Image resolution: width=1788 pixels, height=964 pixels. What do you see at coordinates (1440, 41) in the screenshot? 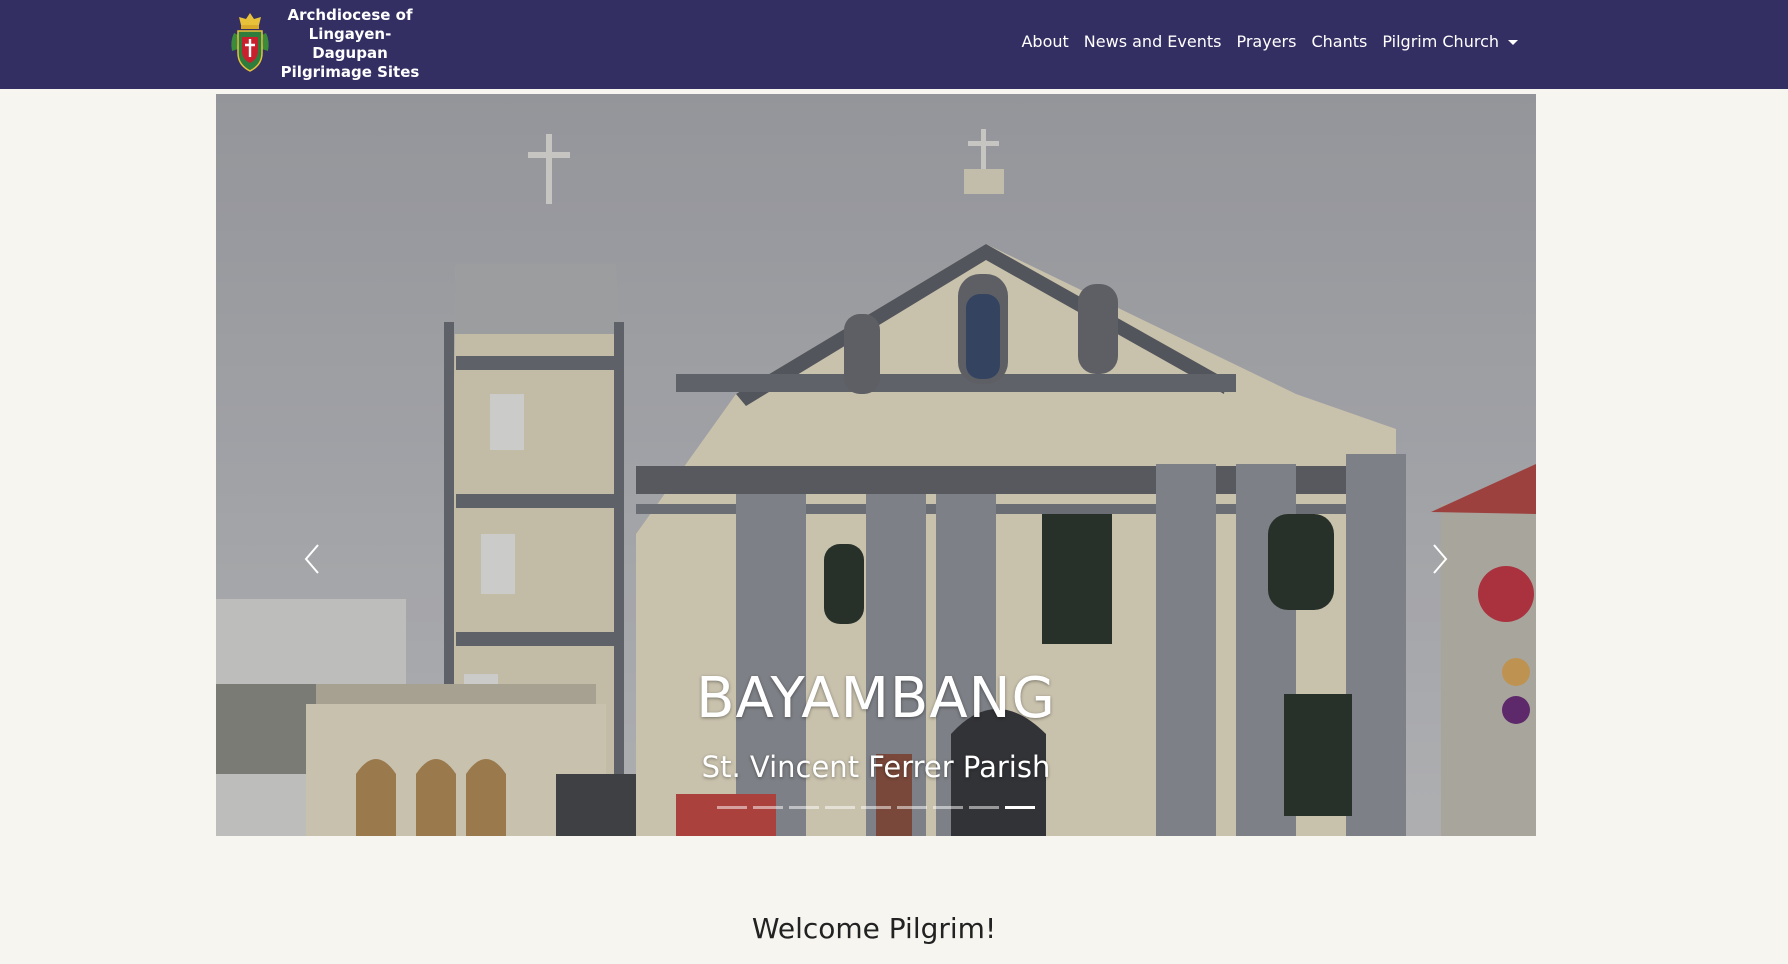
I see `nav-dropdown-label: Pilgrim Church` at bounding box center [1440, 41].